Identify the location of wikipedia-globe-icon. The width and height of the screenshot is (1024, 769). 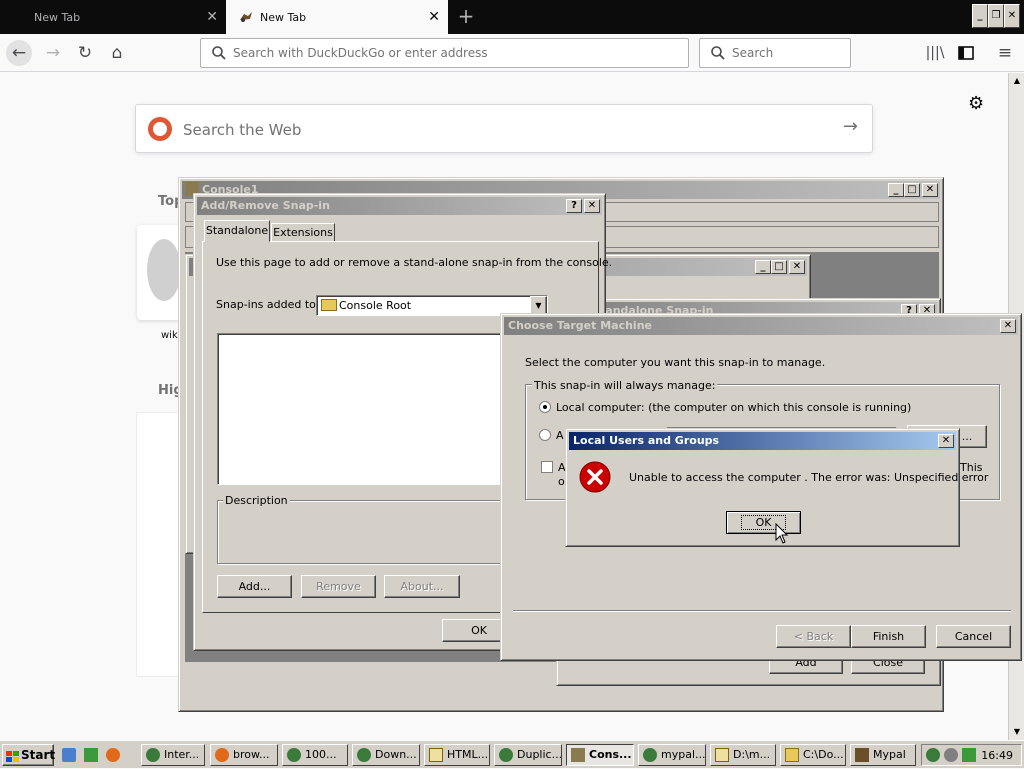
(164, 270).